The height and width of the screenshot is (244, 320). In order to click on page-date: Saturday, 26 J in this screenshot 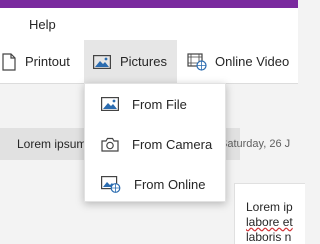, I will do `click(255, 144)`.